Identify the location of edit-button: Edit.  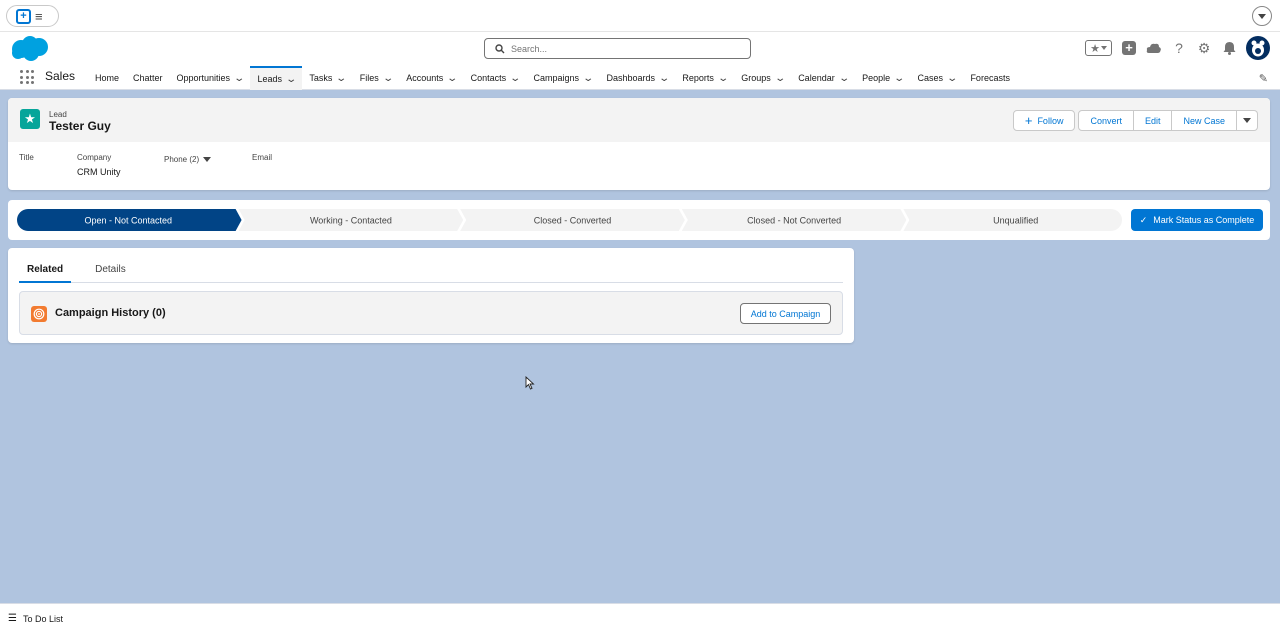
(1153, 120).